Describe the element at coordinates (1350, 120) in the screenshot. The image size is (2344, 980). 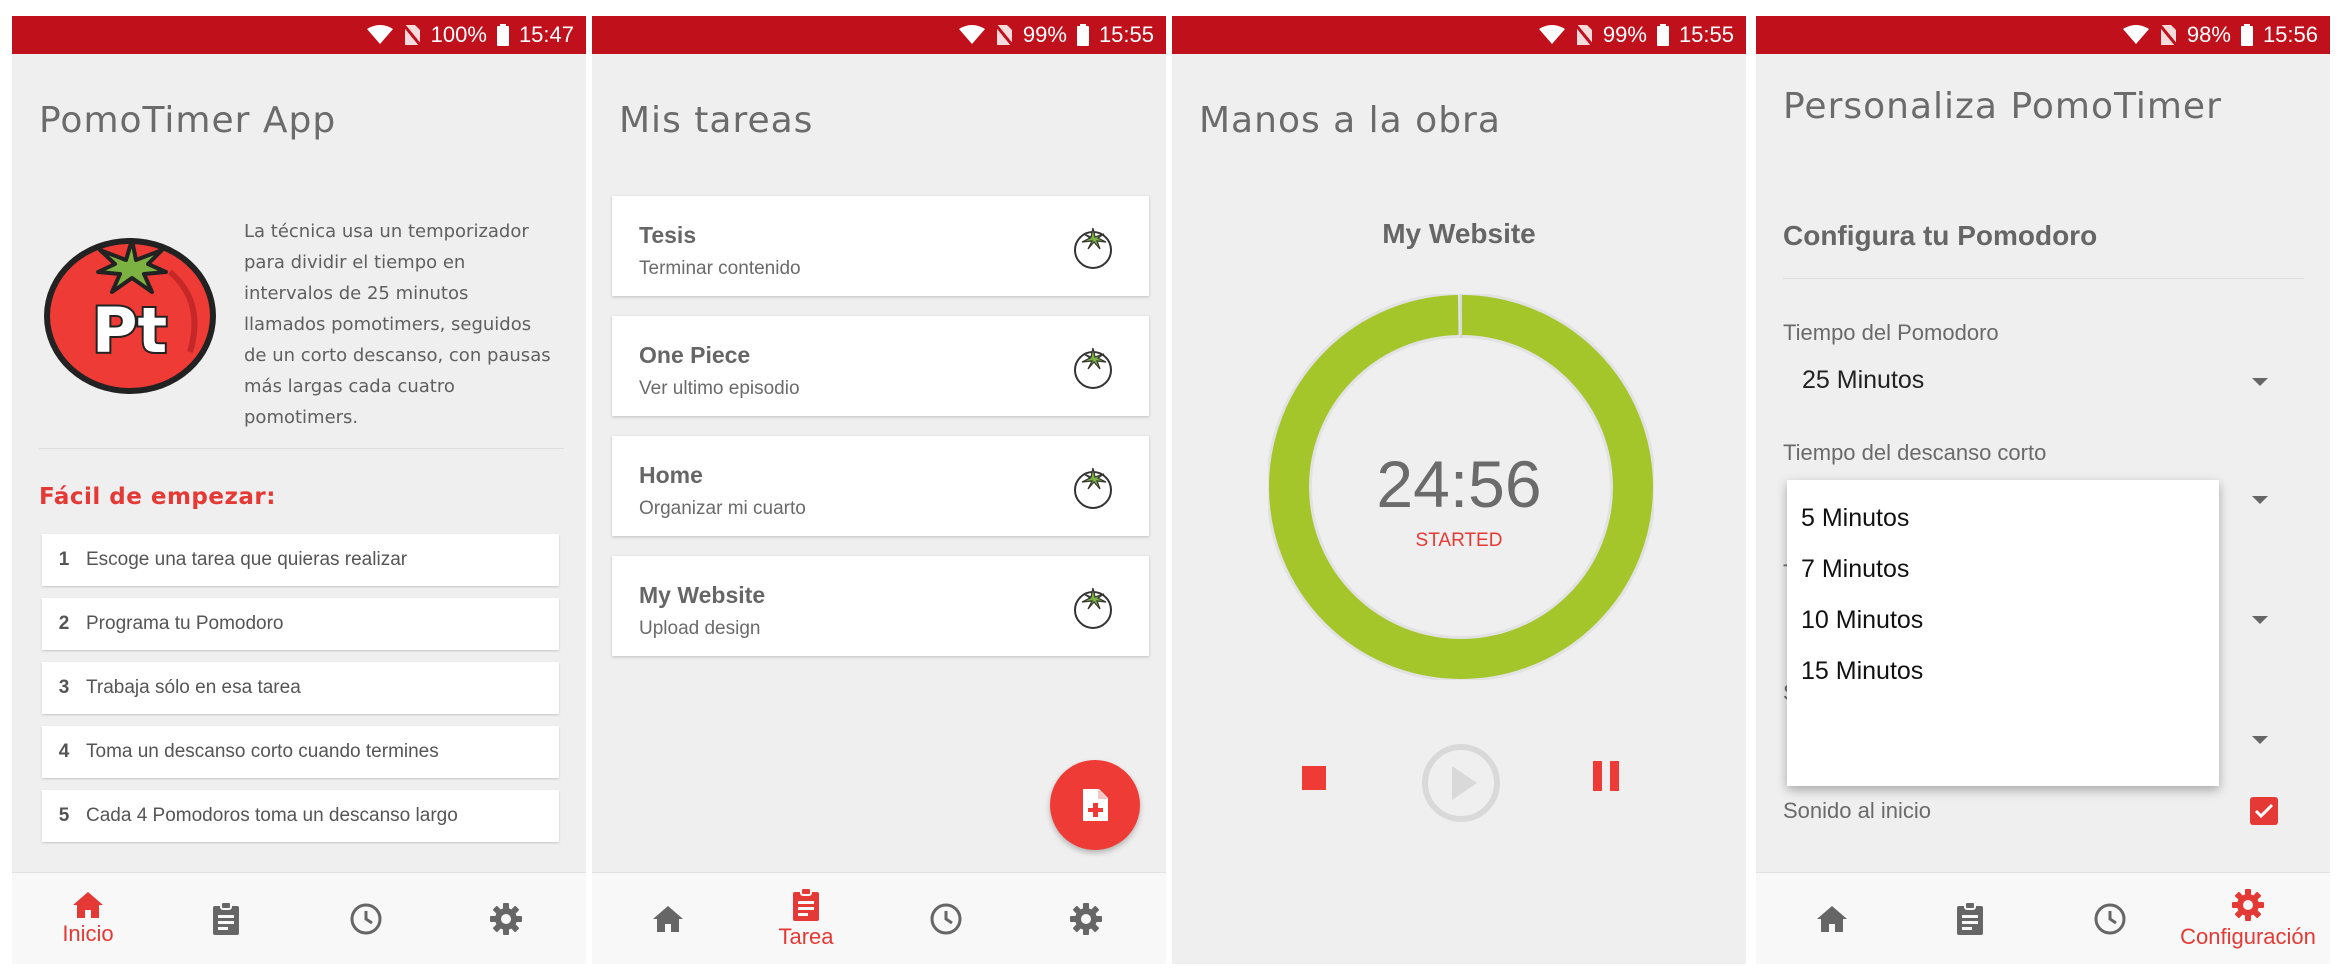
I see `page-title: Manos a la obra` at that location.